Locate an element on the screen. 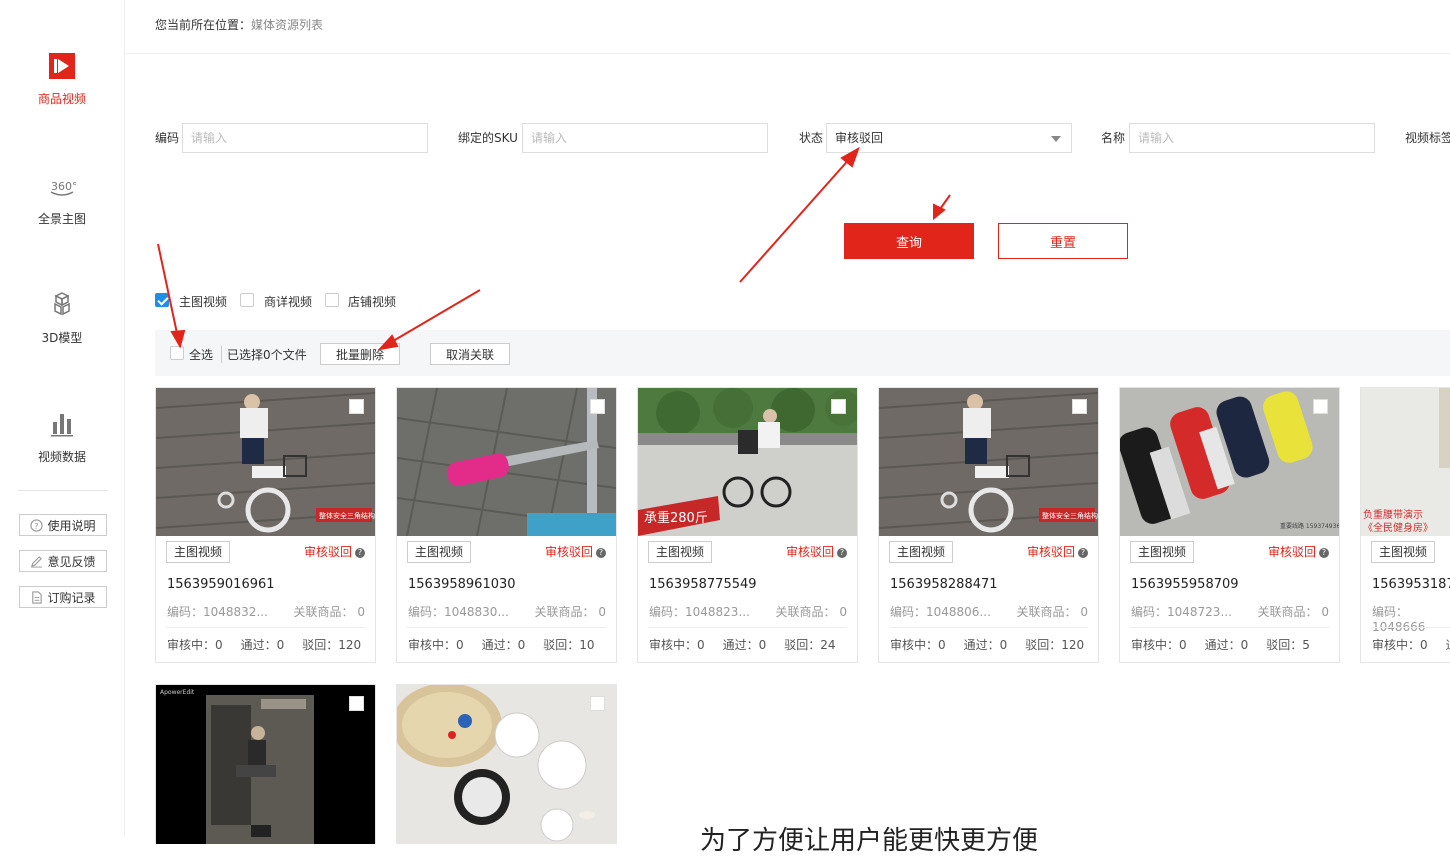  pencil-icon is located at coordinates (37, 561).